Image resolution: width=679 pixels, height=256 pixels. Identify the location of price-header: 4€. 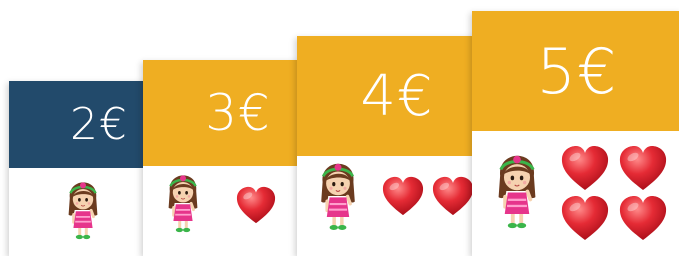
(397, 96).